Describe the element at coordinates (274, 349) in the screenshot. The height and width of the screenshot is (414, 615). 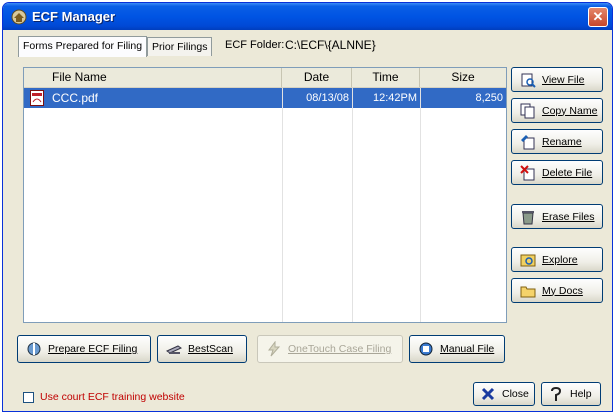
I see `lightning-icon` at that location.